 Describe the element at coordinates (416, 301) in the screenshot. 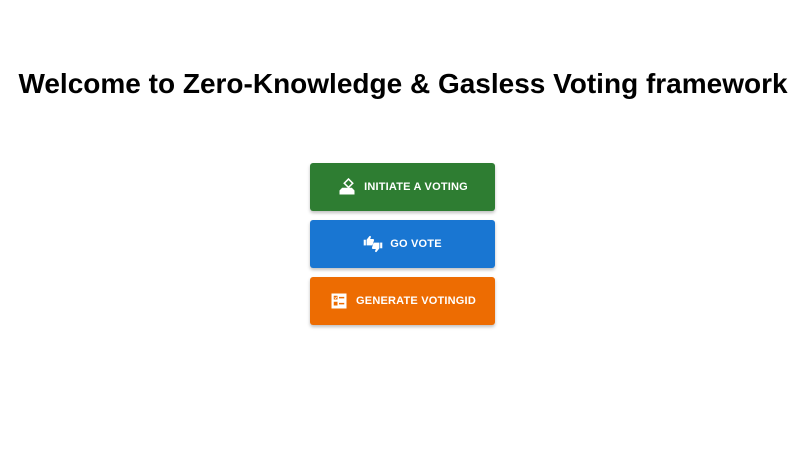

I see `generate-votingid-label: GENERATE VOTINGID` at that location.